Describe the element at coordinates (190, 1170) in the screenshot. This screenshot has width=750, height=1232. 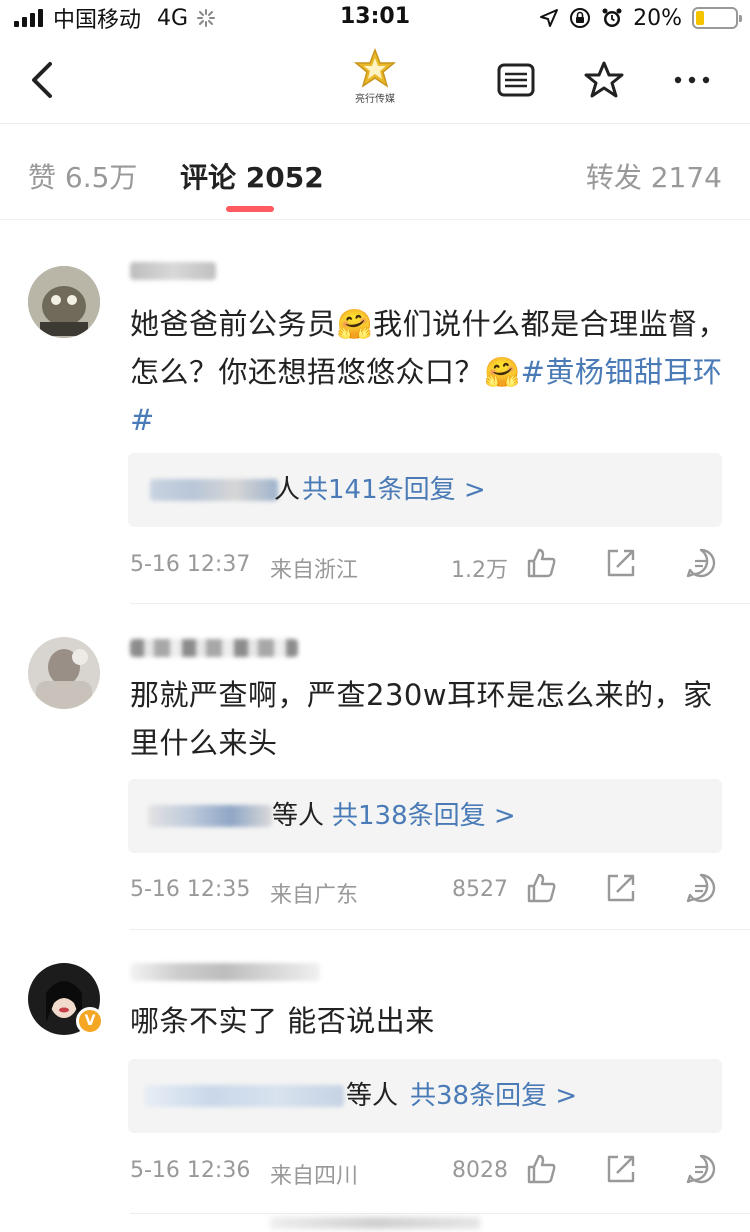
I see `comment-time: 5-16 12:36` at that location.